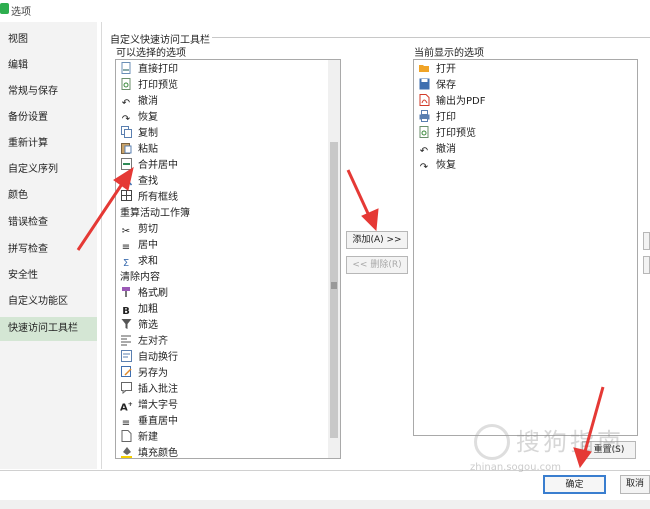  What do you see at coordinates (593, 421) in the screenshot?
I see `arrow-to-ok-button` at bounding box center [593, 421].